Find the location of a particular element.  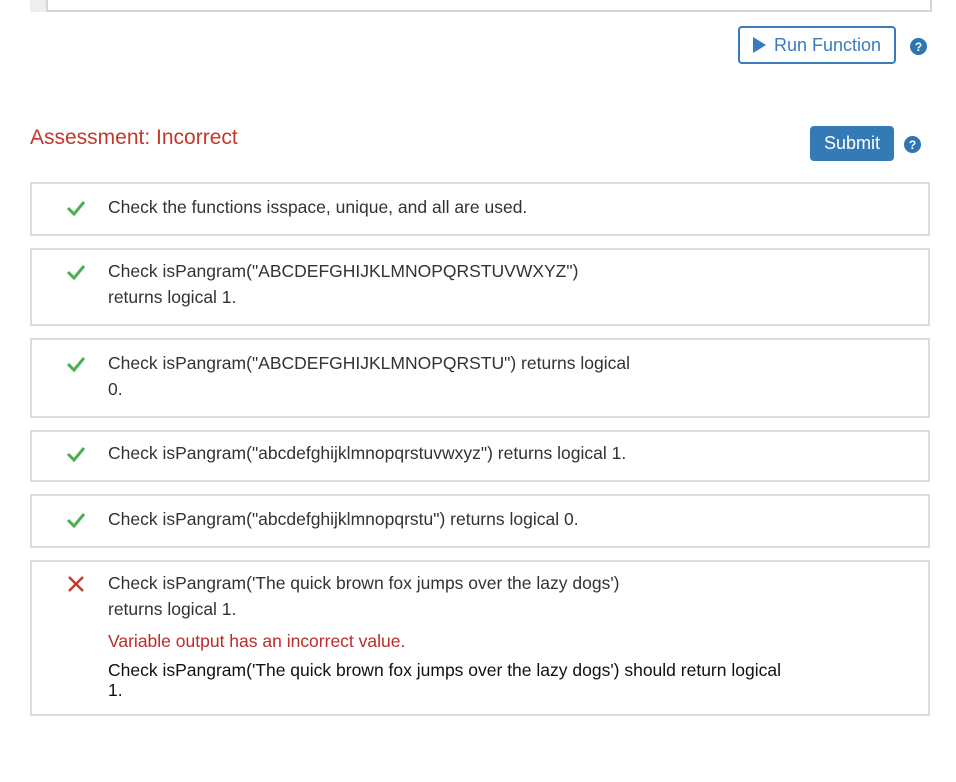

check-text-line: 0. is located at coordinates (115, 389).